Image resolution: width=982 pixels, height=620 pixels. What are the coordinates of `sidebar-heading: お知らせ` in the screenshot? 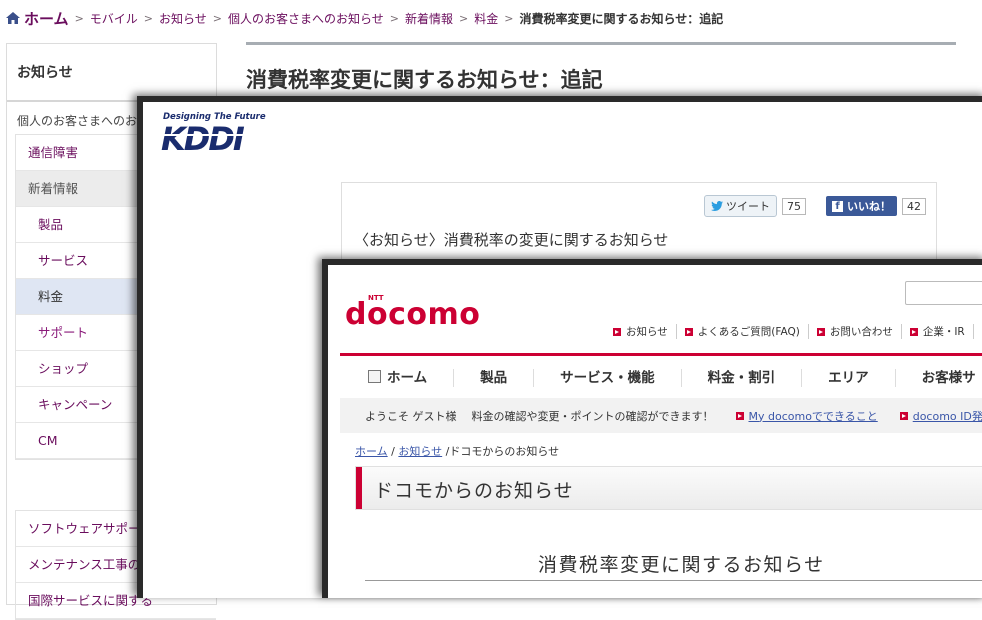 It's located at (111, 73).